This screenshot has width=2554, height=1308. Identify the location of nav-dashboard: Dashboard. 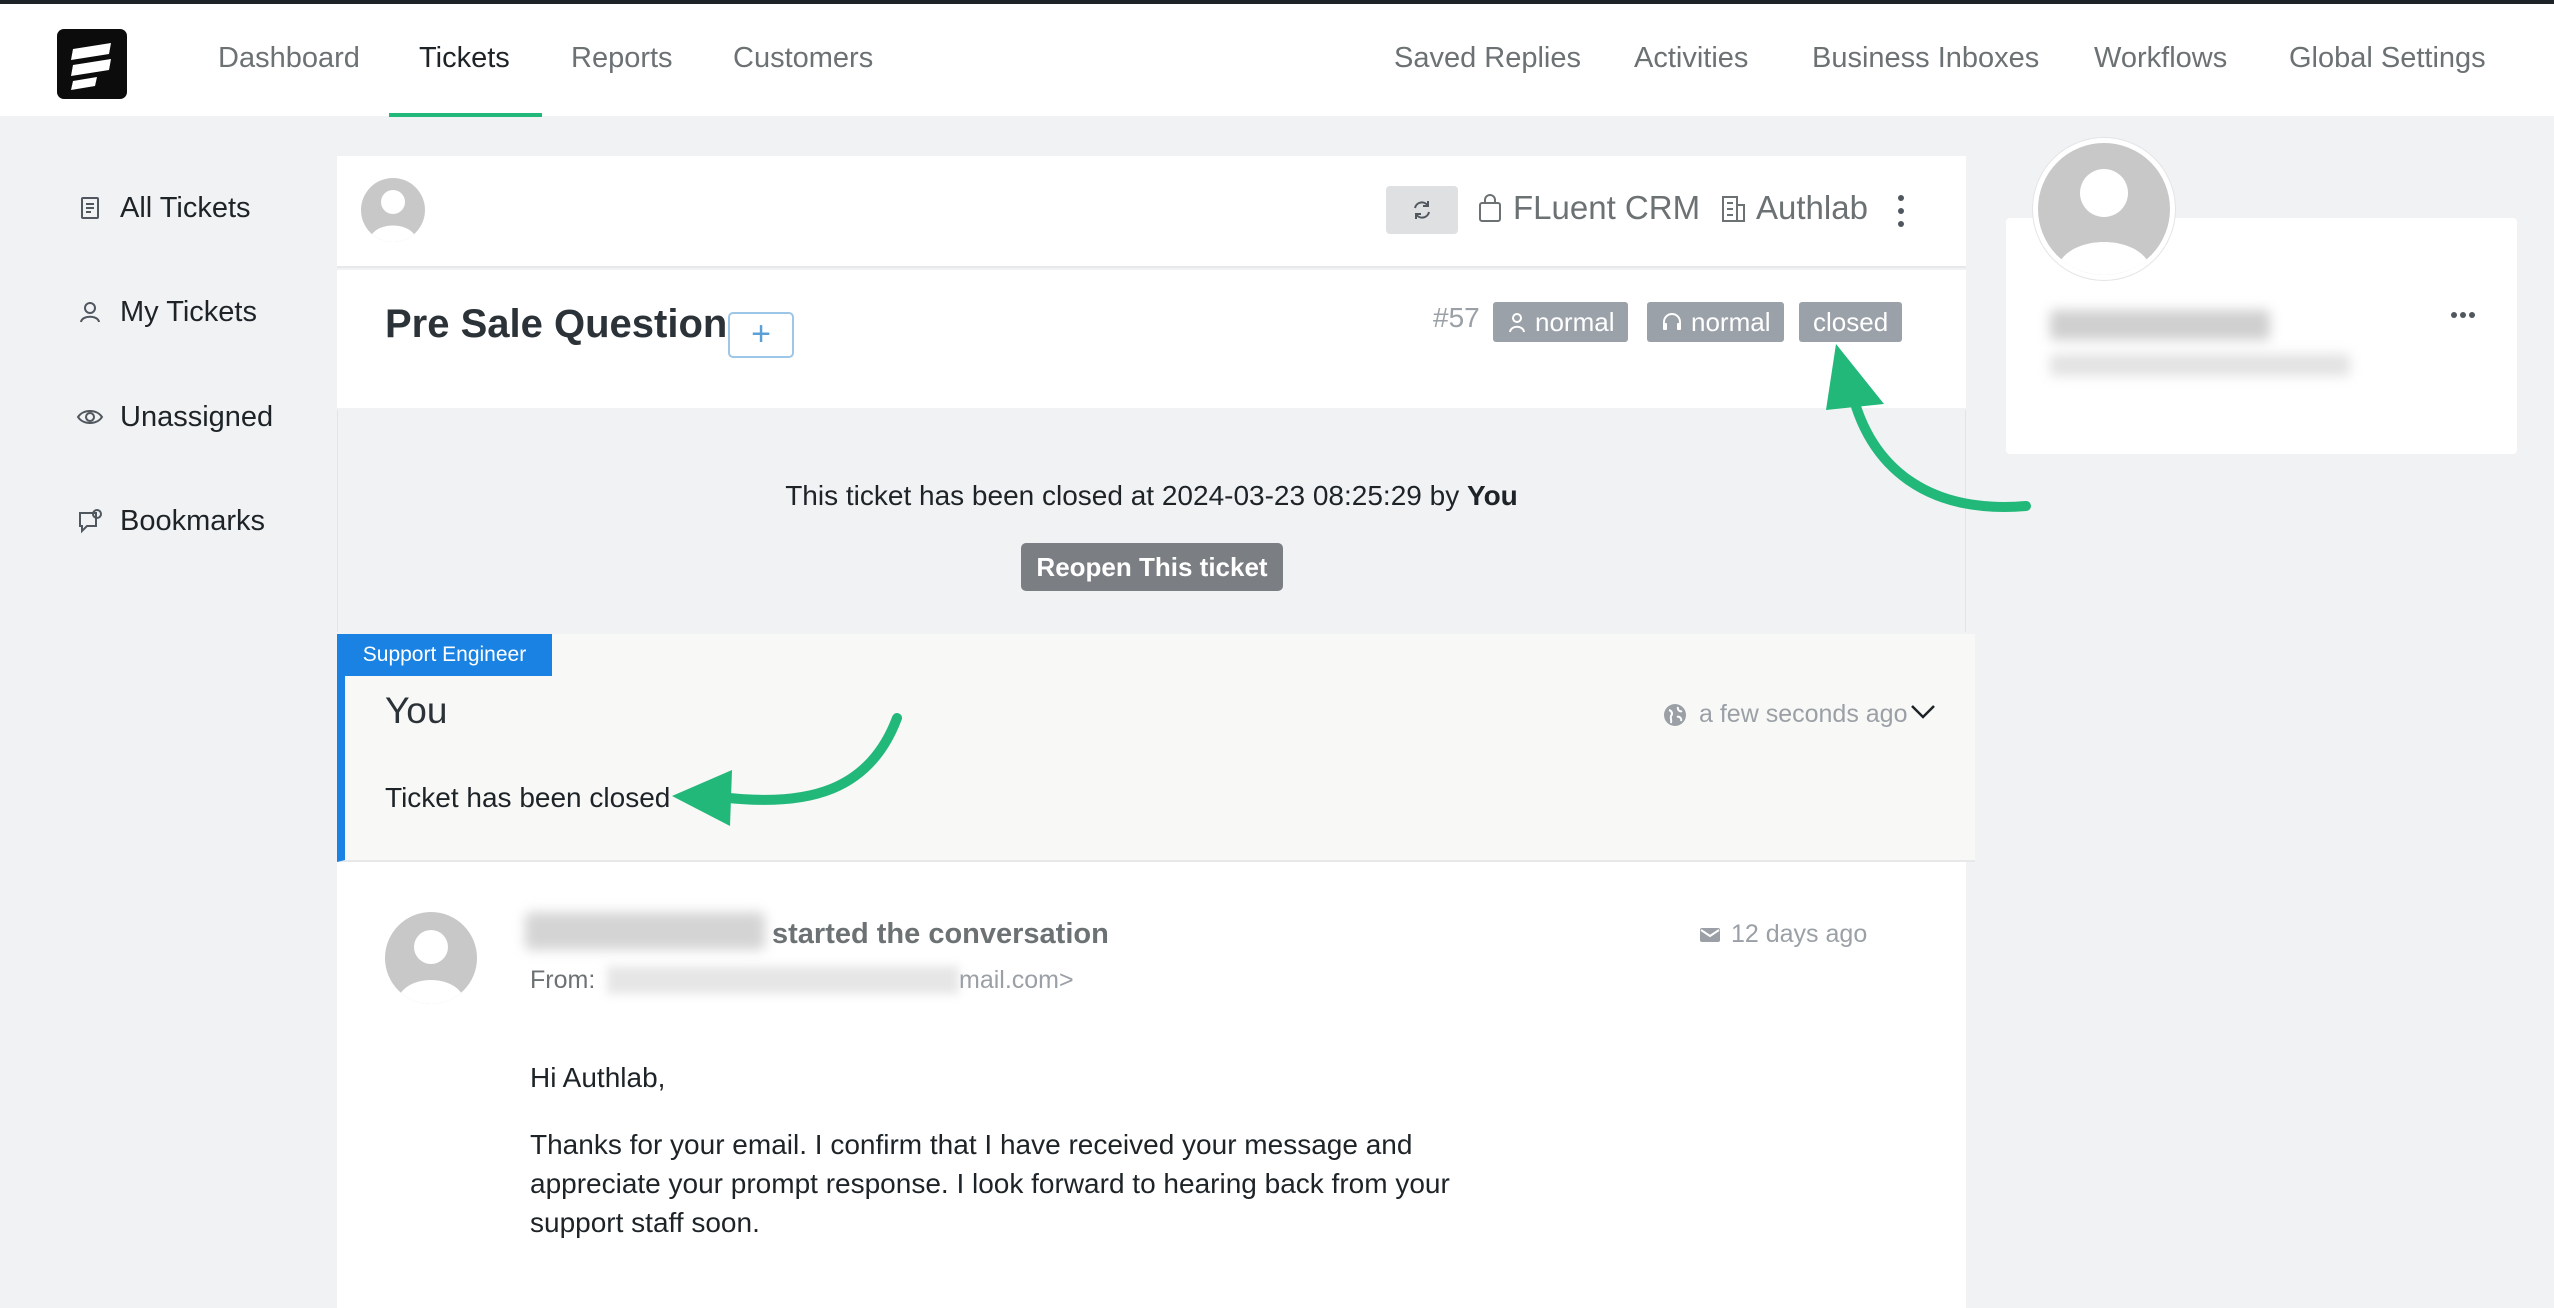
(289, 60).